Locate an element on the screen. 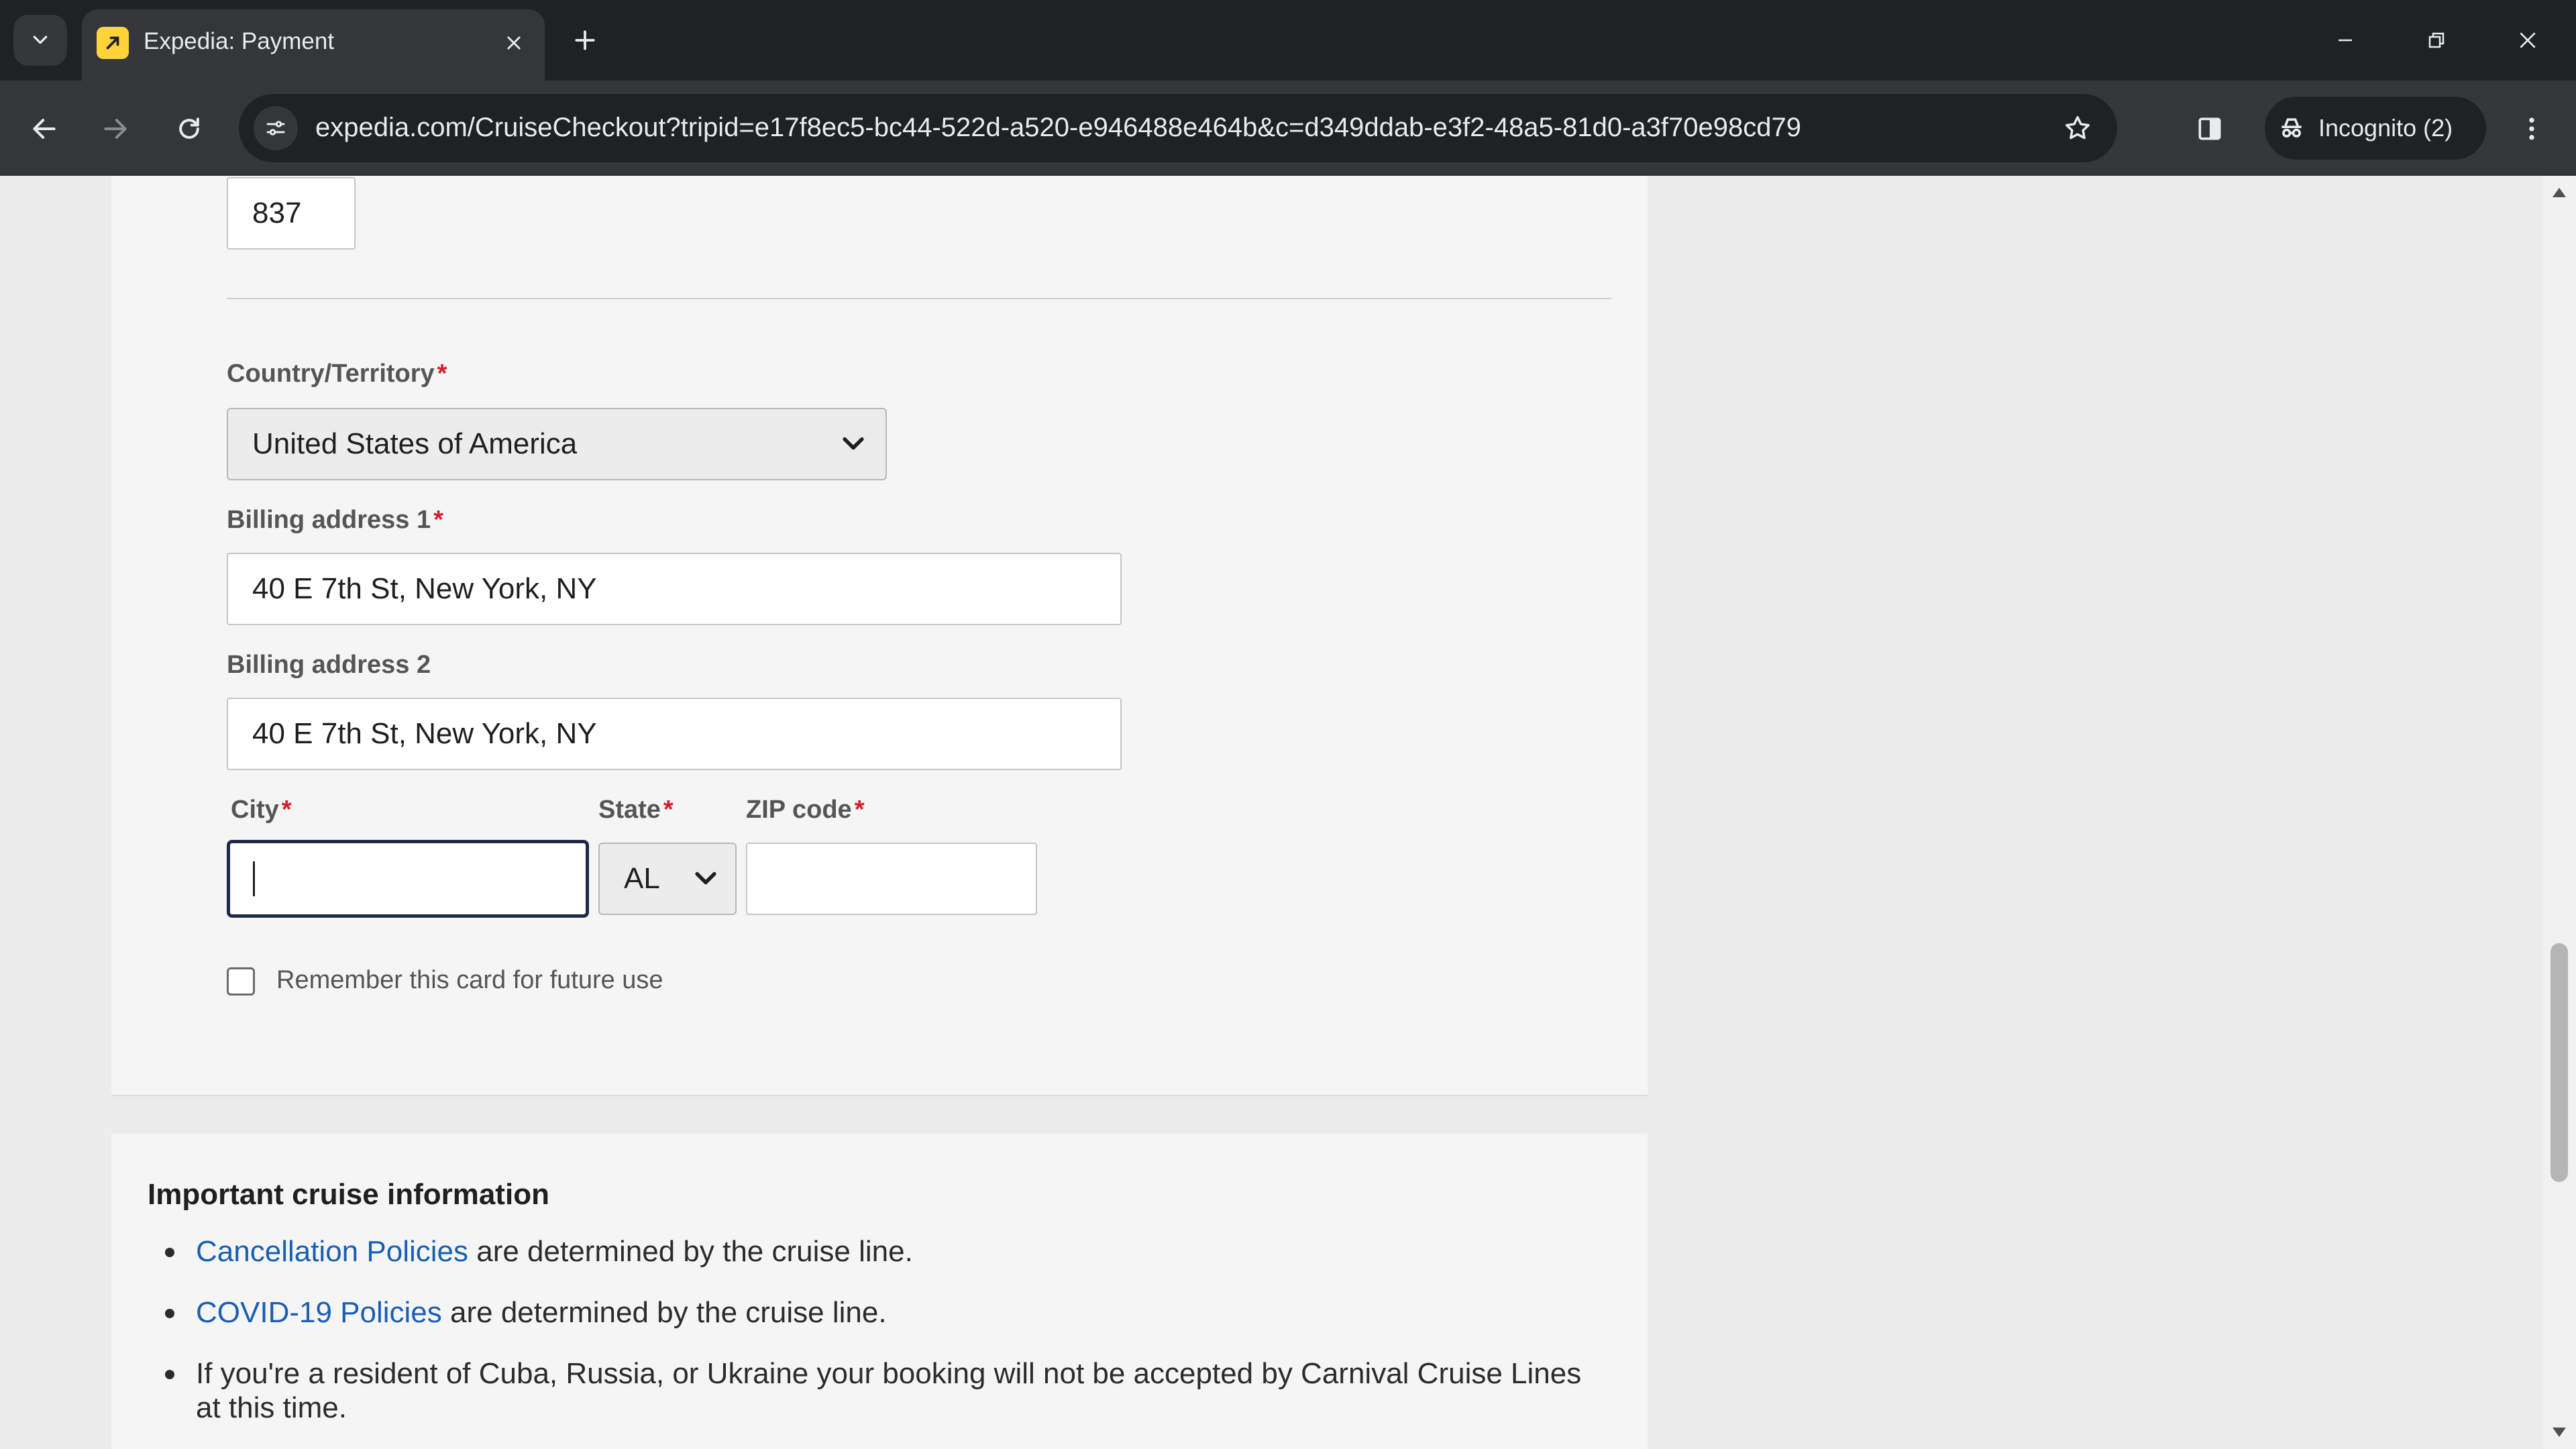 Image resolution: width=2576 pixels, height=1449 pixels. tab-title: Expedia: Payment is located at coordinates (239, 41).